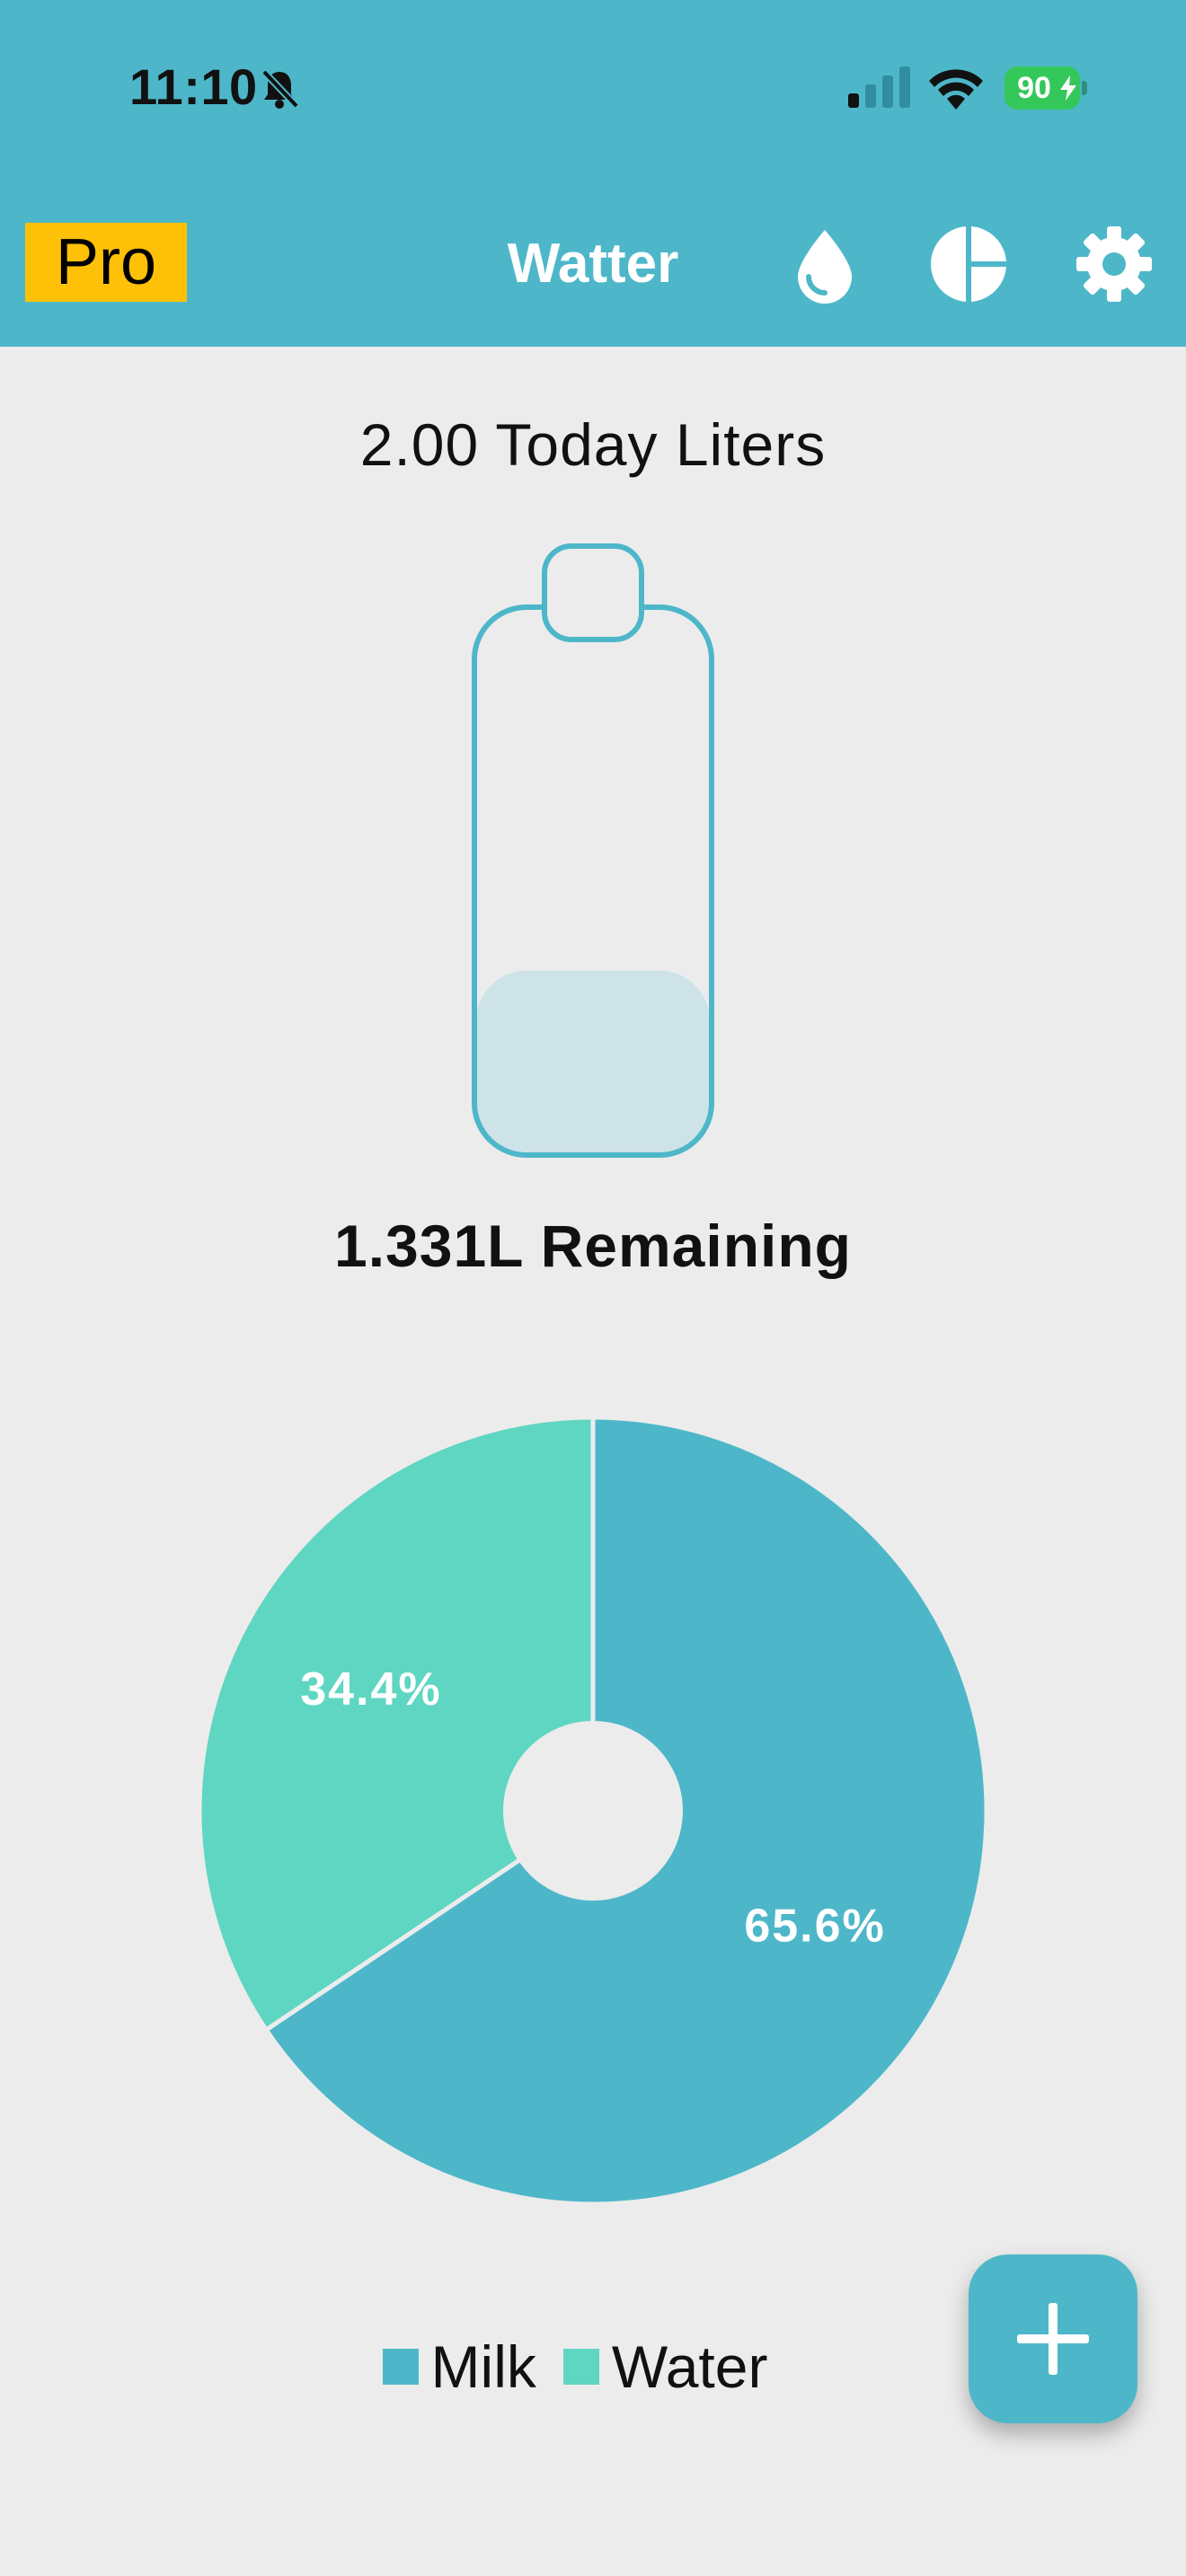 The image size is (1186, 2576). Describe the element at coordinates (593, 90) in the screenshot. I see `status-bar: 11:10 90` at that location.